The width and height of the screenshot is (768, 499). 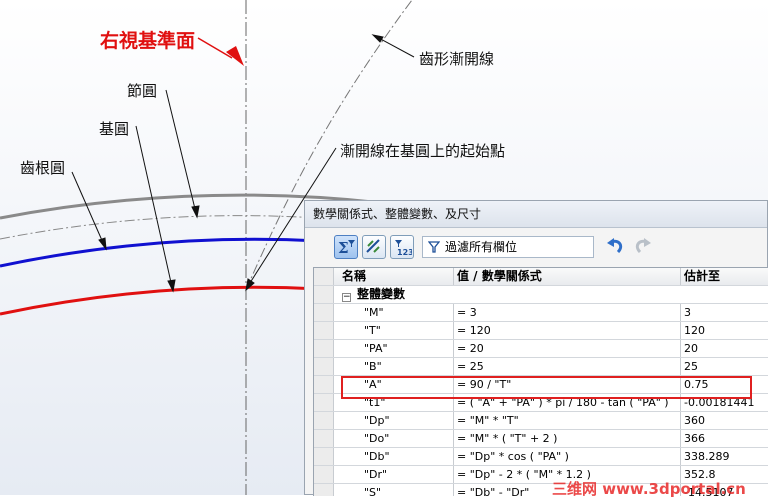 I want to click on section-label: − 整體變數, so click(x=551, y=294).